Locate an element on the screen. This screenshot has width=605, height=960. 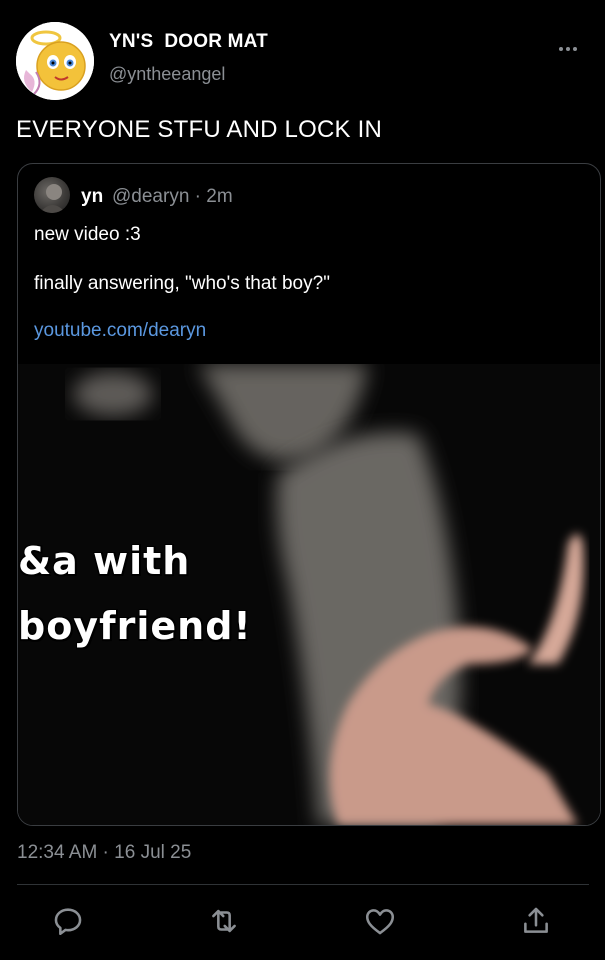
quoted-tweet-link: youtube.com/dearyn is located at coordinates (120, 331).